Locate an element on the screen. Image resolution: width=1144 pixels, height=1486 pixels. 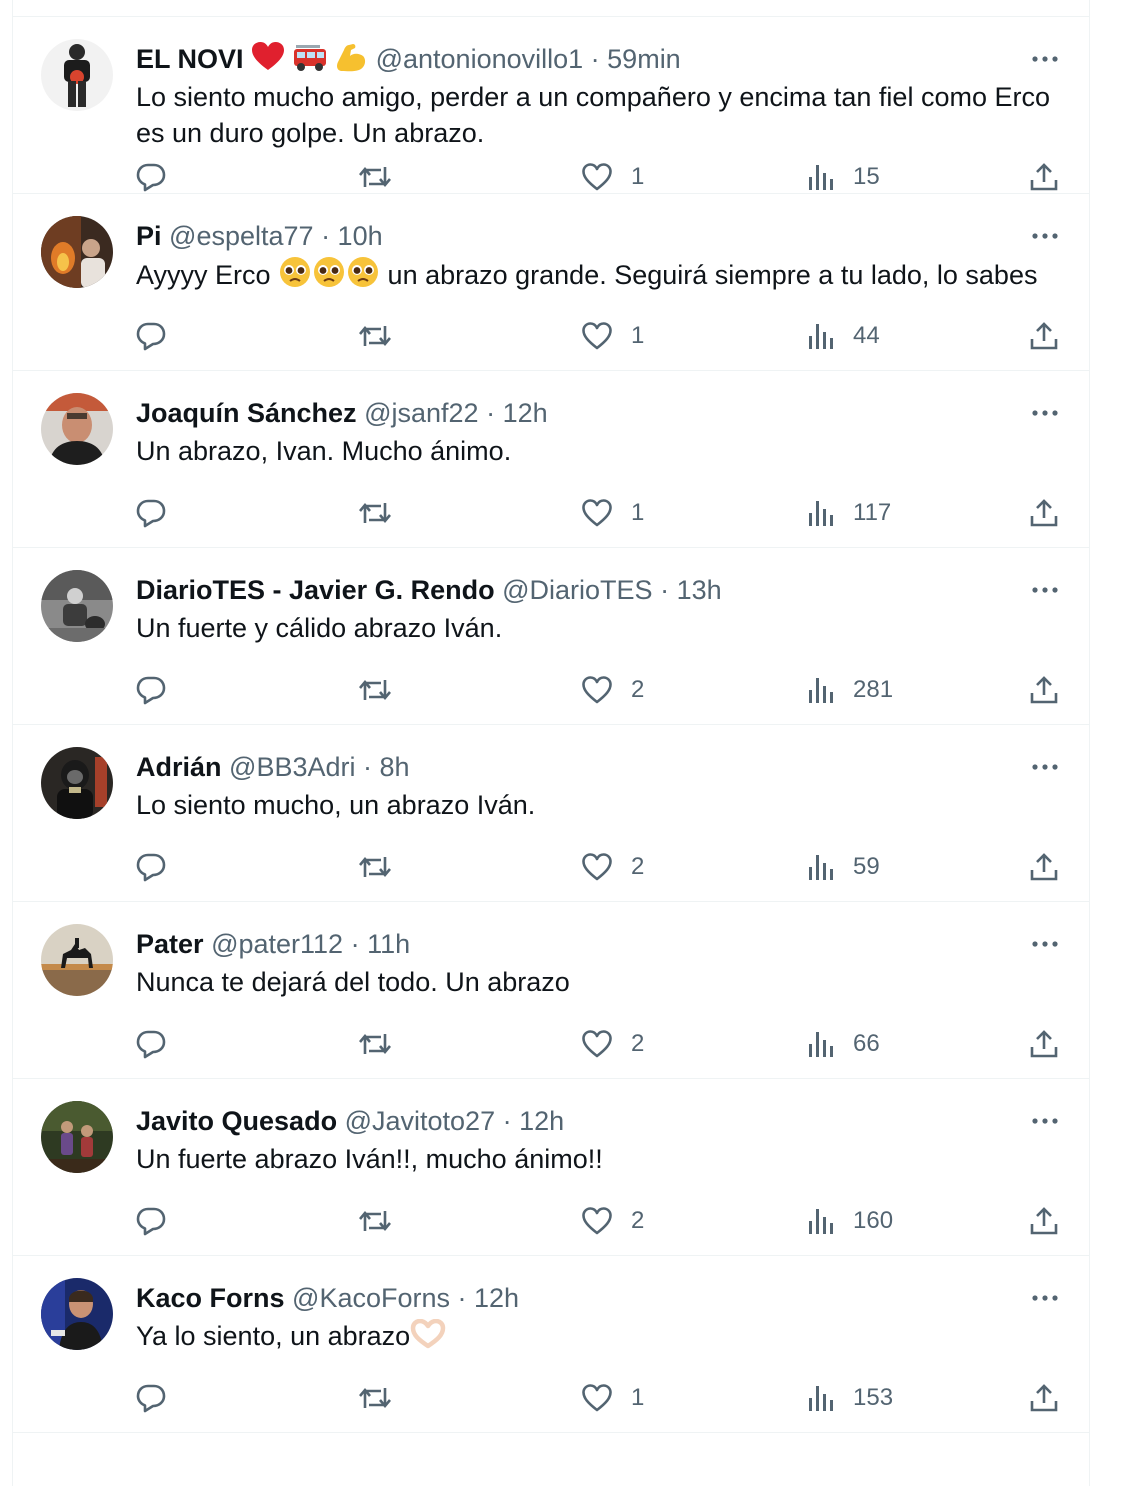
views-button: 59 is located at coordinates (843, 867).